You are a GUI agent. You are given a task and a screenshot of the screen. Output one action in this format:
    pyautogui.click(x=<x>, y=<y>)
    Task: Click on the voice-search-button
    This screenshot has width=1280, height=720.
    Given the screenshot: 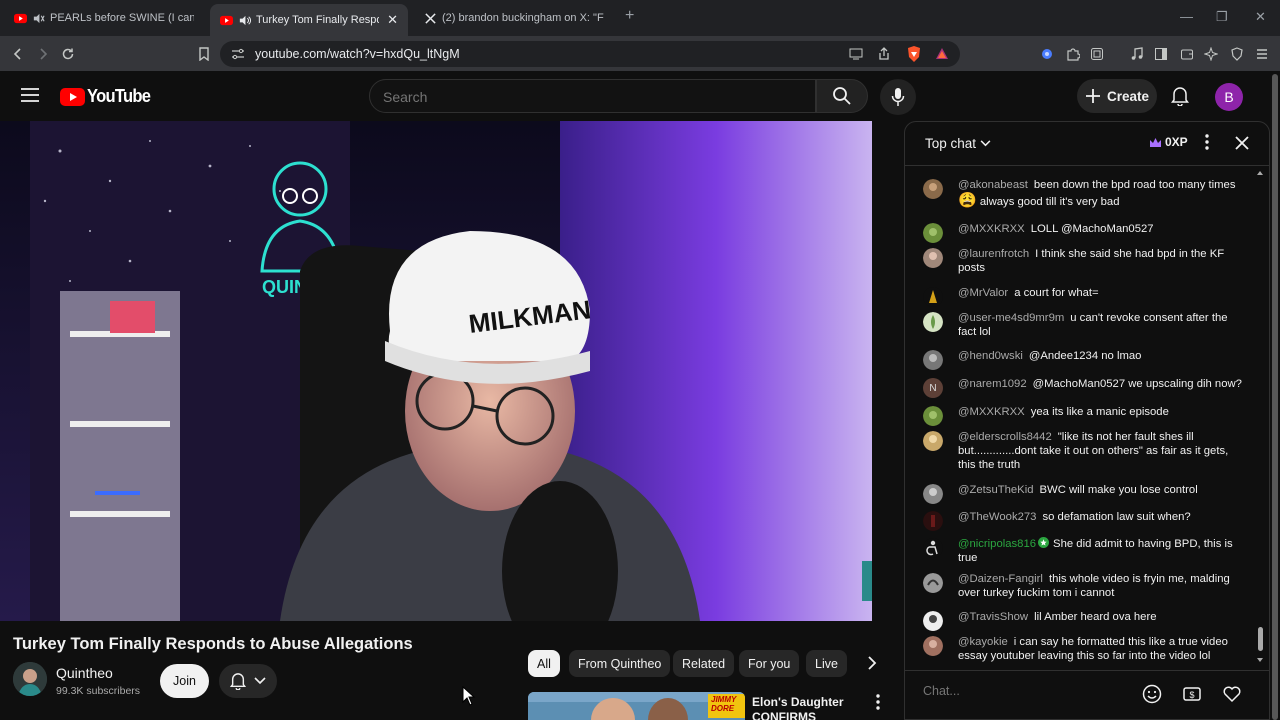 What is the action you would take?
    pyautogui.click(x=898, y=97)
    